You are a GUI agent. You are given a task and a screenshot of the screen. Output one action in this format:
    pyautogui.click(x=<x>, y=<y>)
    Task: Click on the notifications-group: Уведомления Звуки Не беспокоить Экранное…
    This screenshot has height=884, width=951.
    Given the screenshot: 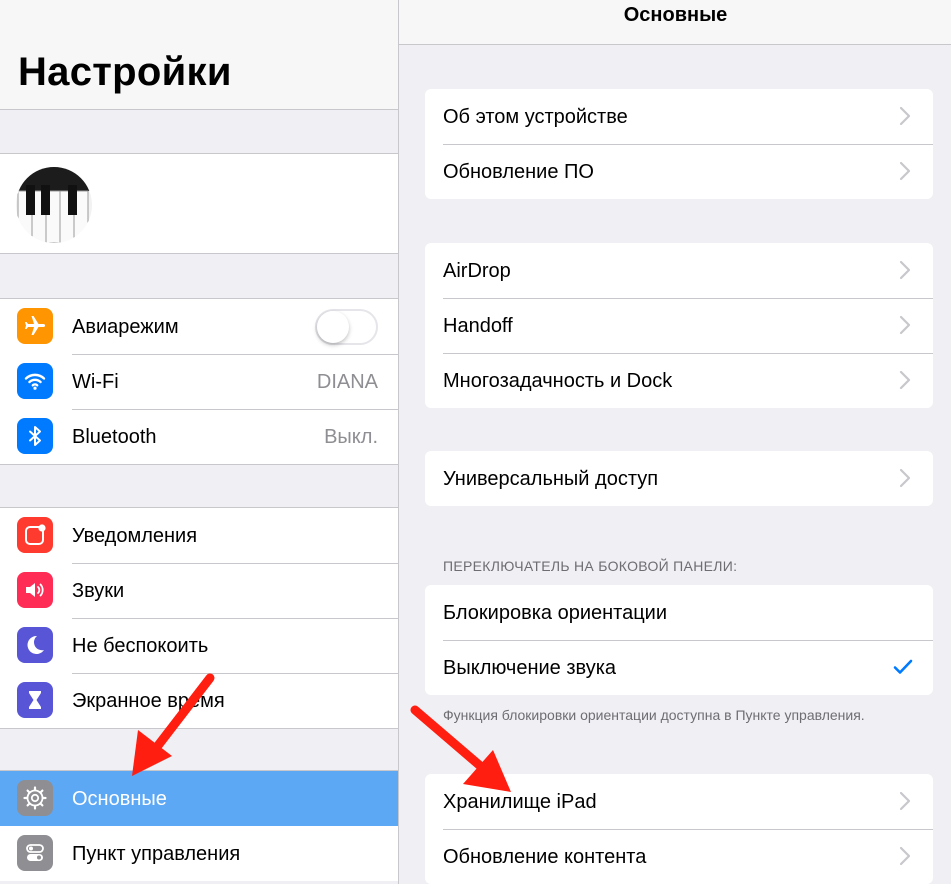 What is the action you would take?
    pyautogui.click(x=199, y=618)
    